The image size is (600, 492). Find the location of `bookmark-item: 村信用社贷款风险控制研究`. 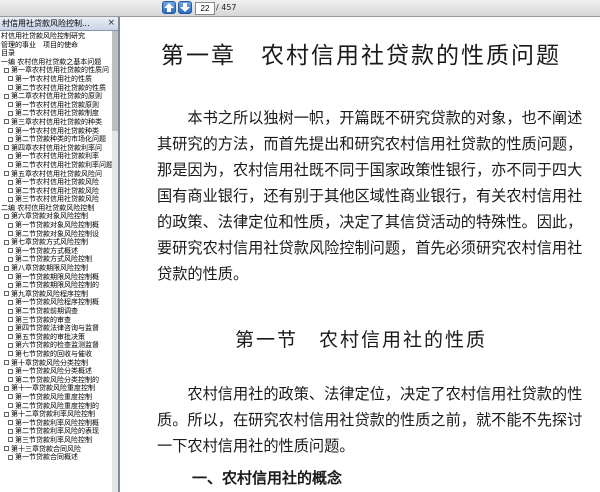

bookmark-item: 村信用社贷款风险控制研究 is located at coordinates (56, 36).